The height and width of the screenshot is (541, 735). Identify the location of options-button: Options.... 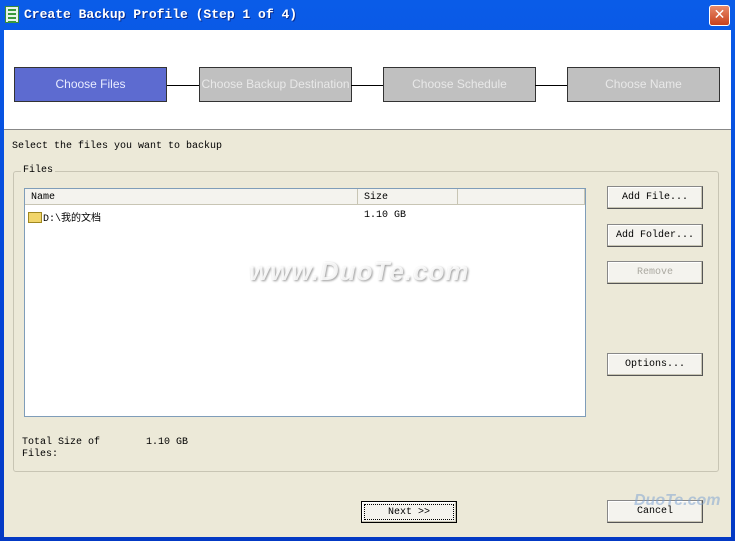
(655, 364).